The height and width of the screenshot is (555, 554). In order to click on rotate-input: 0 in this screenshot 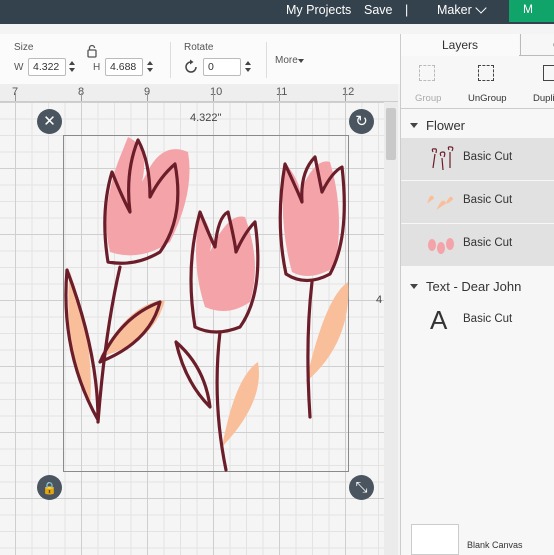, I will do `click(222, 67)`.